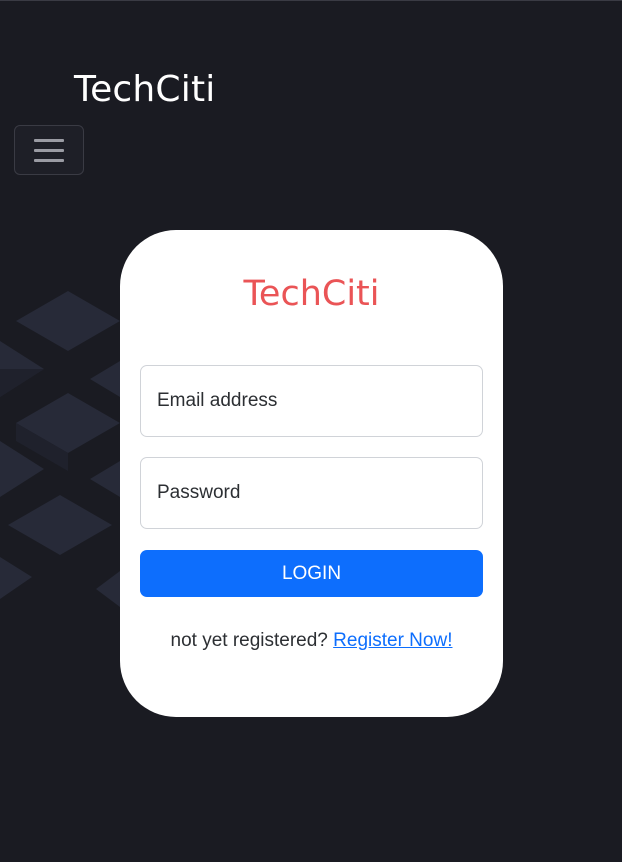  I want to click on register-prompt: not yet registered?, so click(249, 640).